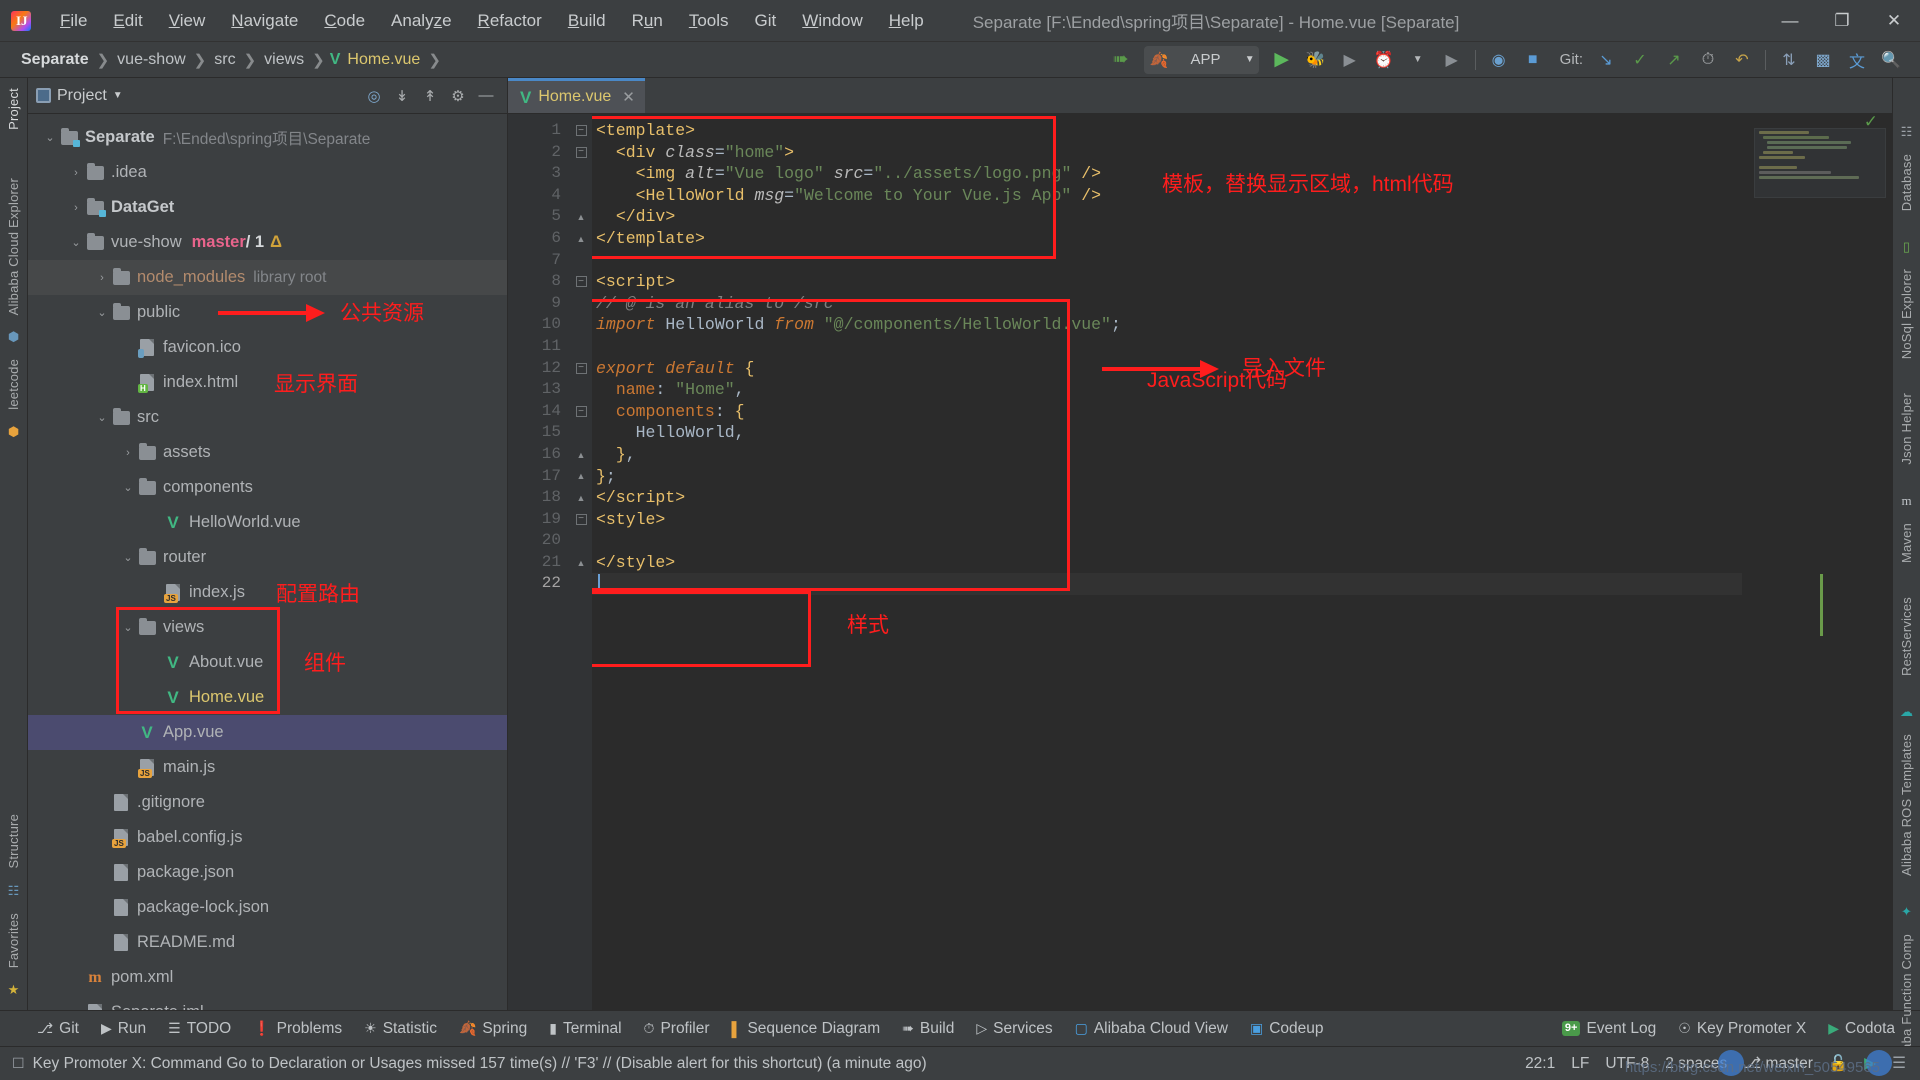 This screenshot has width=1920, height=1080. I want to click on expand-all-icon: ↡, so click(402, 96).